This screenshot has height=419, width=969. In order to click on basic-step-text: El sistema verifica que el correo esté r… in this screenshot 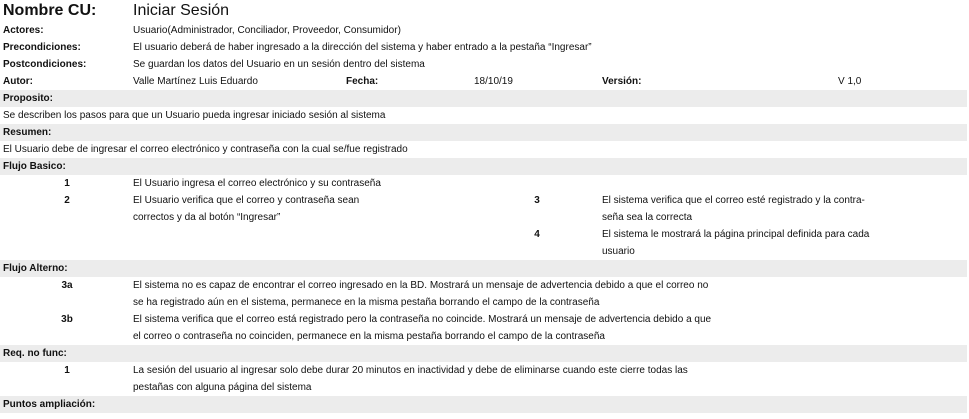, I will do `click(733, 200)`.